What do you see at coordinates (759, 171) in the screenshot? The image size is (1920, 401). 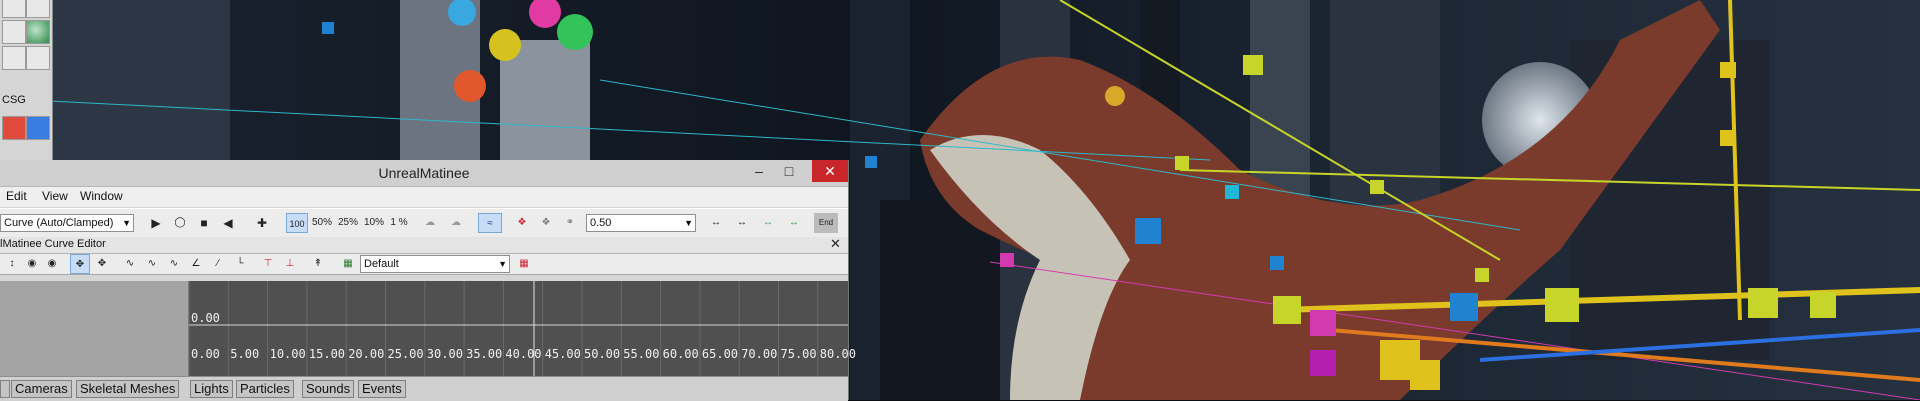 I see `minimize-button: –` at bounding box center [759, 171].